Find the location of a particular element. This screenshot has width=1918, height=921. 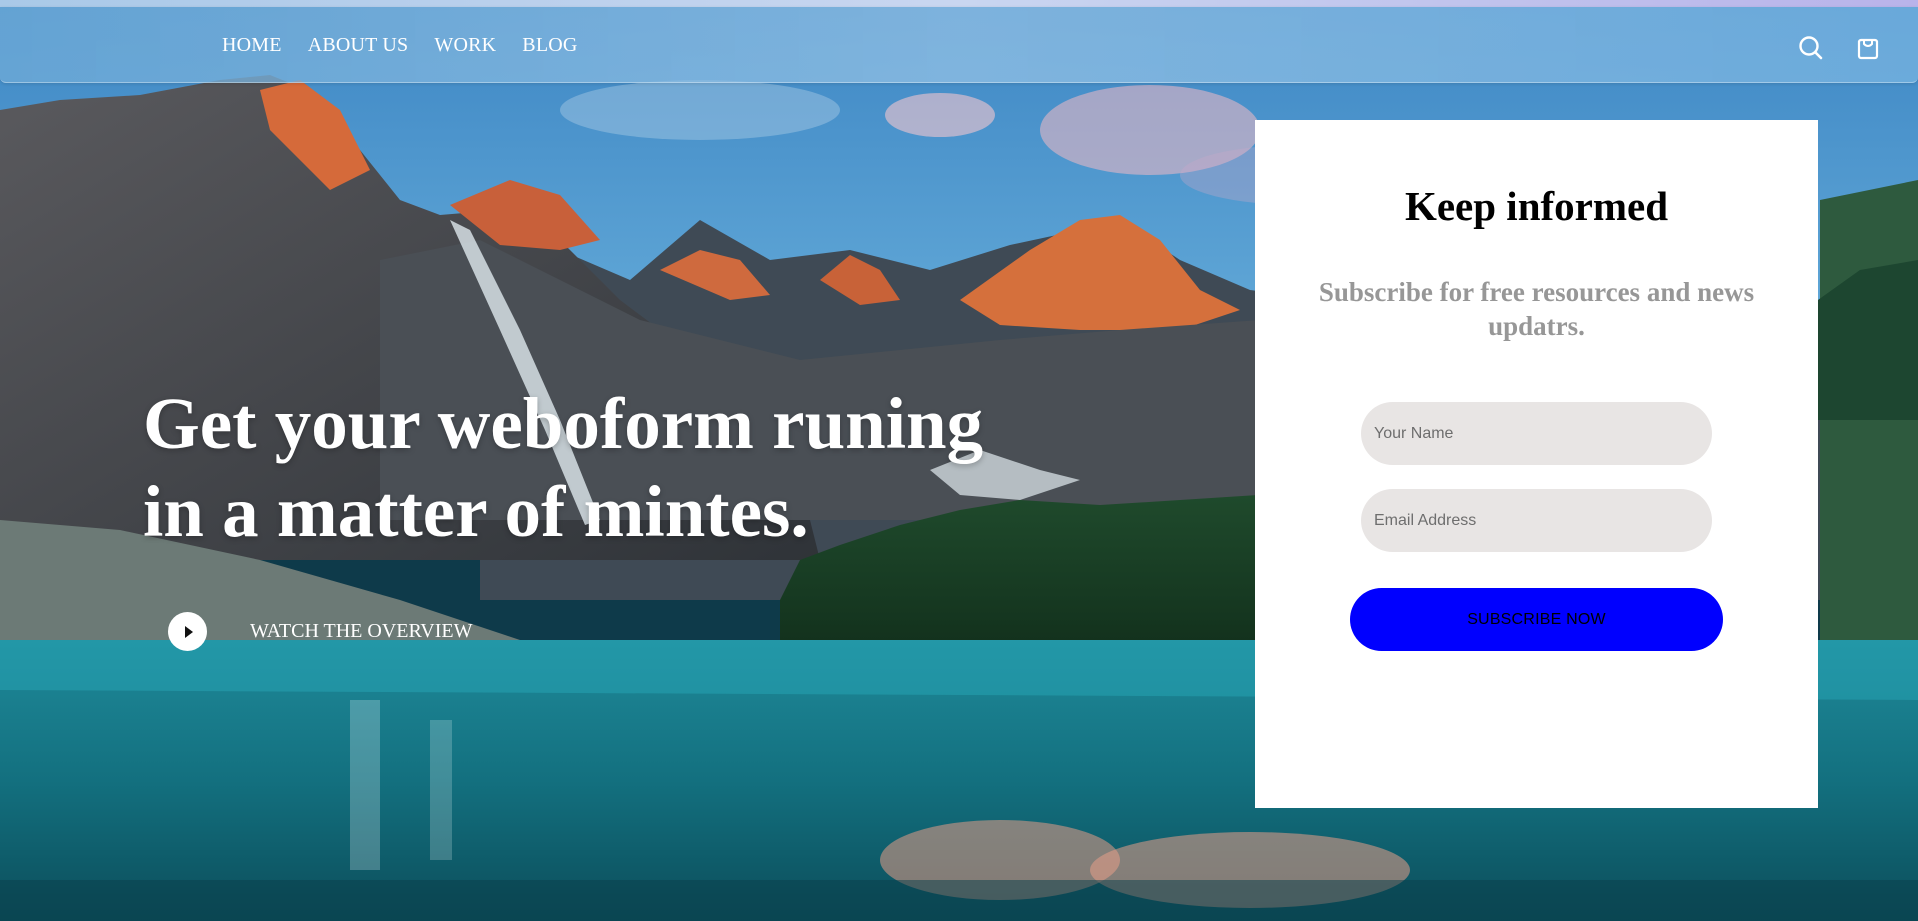

nav-about-us-link: ABOUT US is located at coordinates (358, 45).